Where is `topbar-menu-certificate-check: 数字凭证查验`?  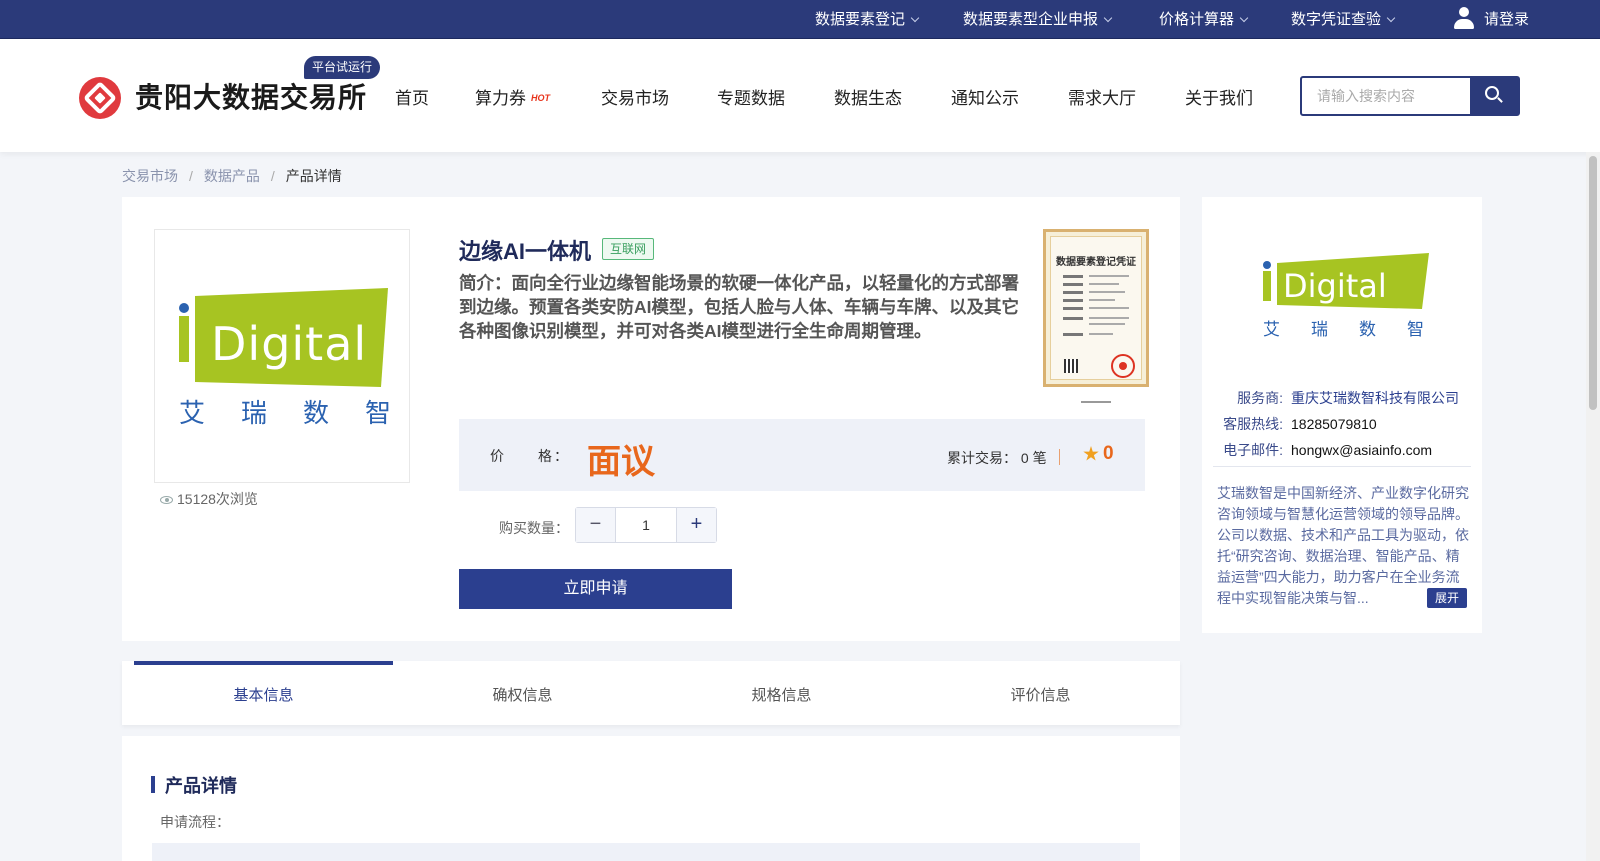
topbar-menu-certificate-check: 数字凭证查验 is located at coordinates (1343, 19).